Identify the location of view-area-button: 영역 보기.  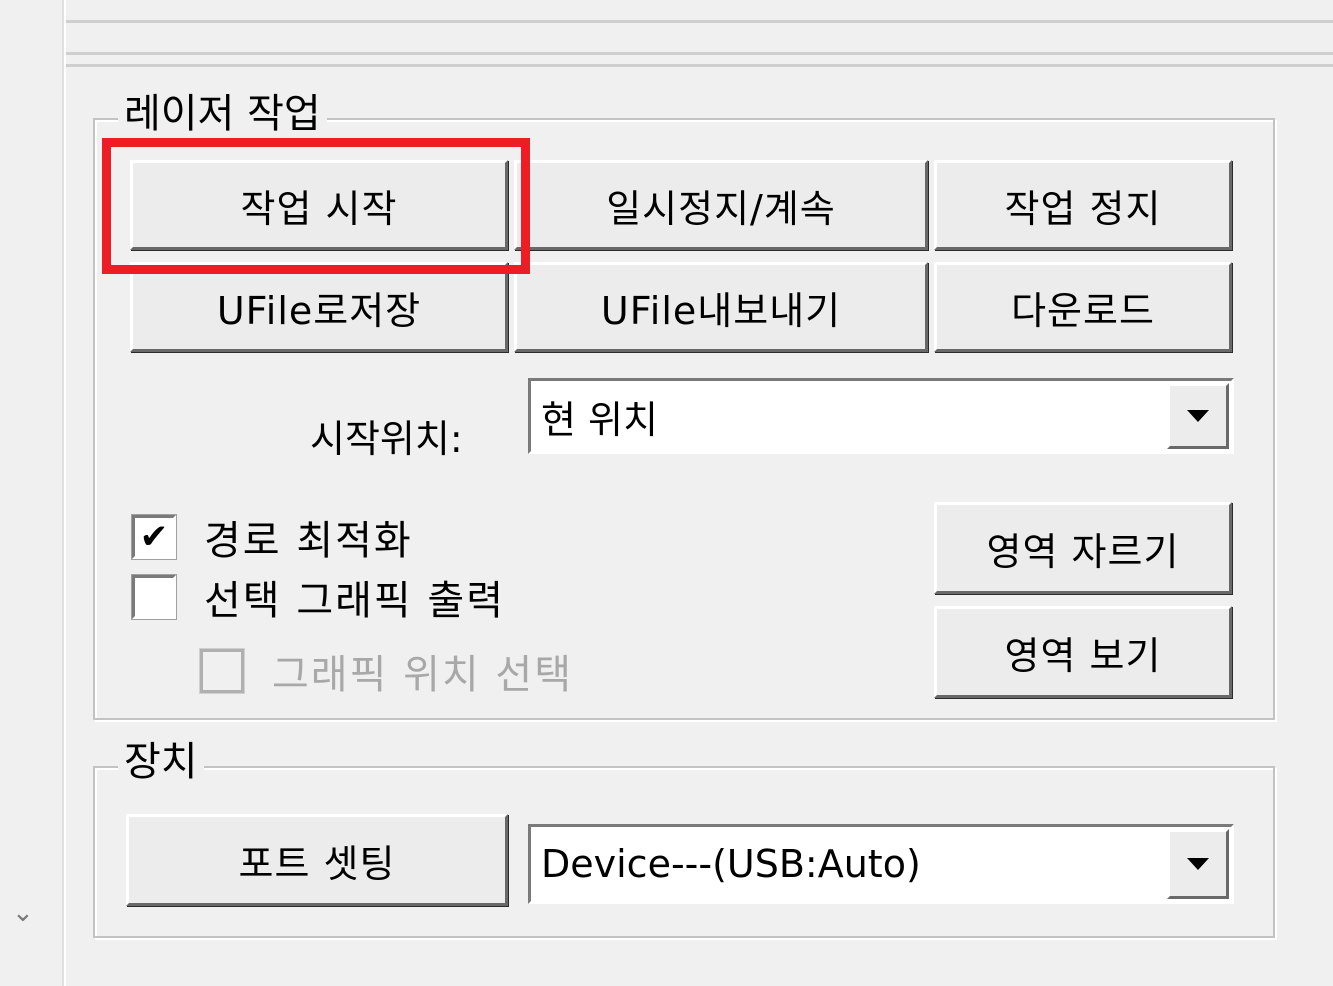
(1083, 652).